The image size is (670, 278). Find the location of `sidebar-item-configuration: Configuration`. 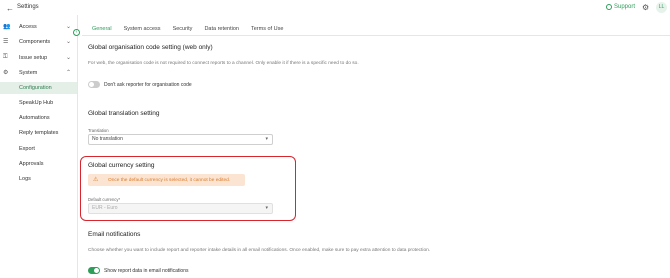

sidebar-item-configuration: Configuration is located at coordinates (38, 88).